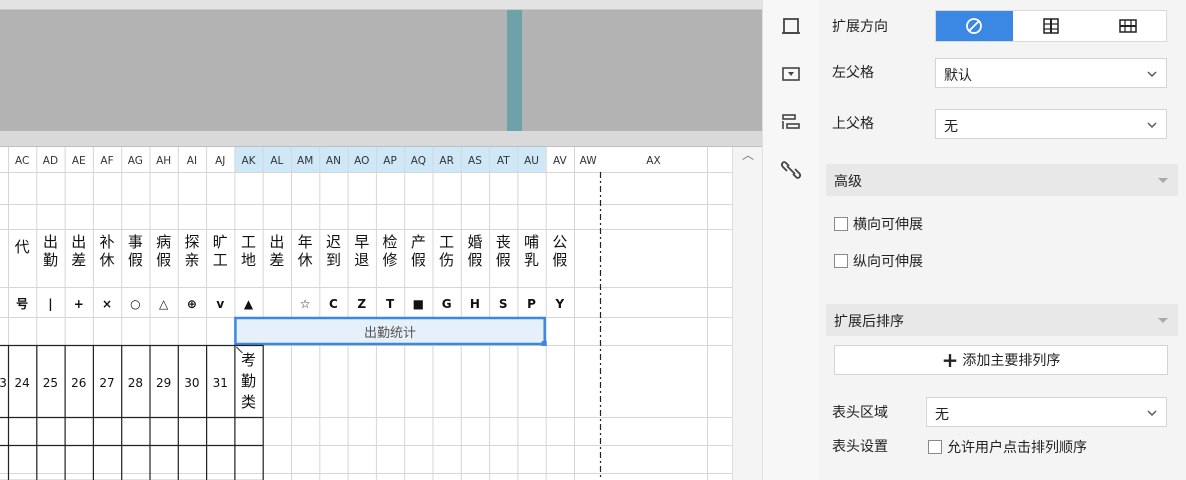 The image size is (1186, 480). What do you see at coordinates (848, 182) in the screenshot?
I see `advanced-title: 高级` at bounding box center [848, 182].